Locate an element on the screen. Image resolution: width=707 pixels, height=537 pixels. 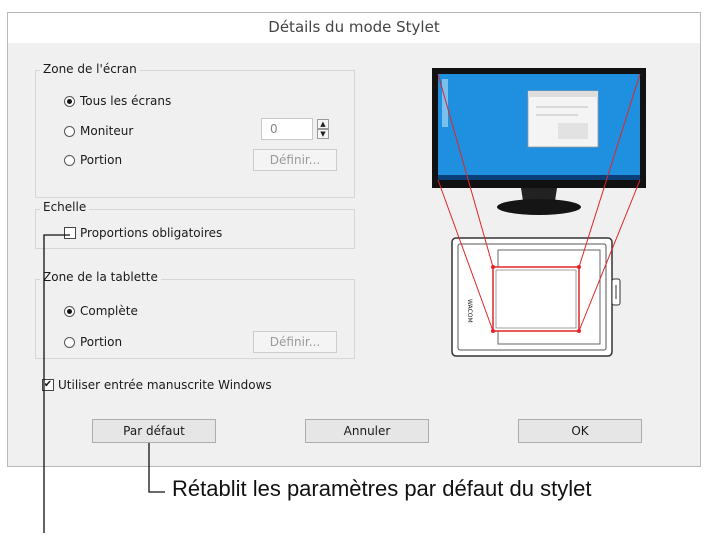
radio-all-screens: Tous les écrans is located at coordinates (117, 101).